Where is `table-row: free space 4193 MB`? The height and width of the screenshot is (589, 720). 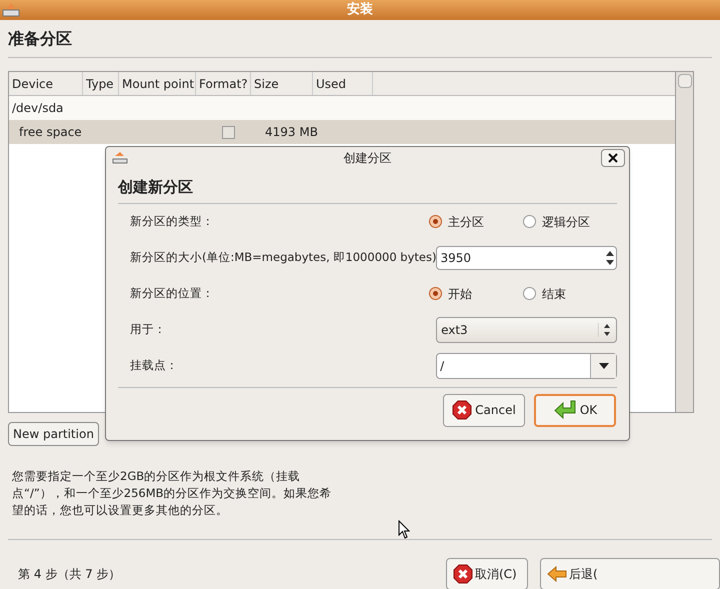 table-row: free space 4193 MB is located at coordinates (342, 132).